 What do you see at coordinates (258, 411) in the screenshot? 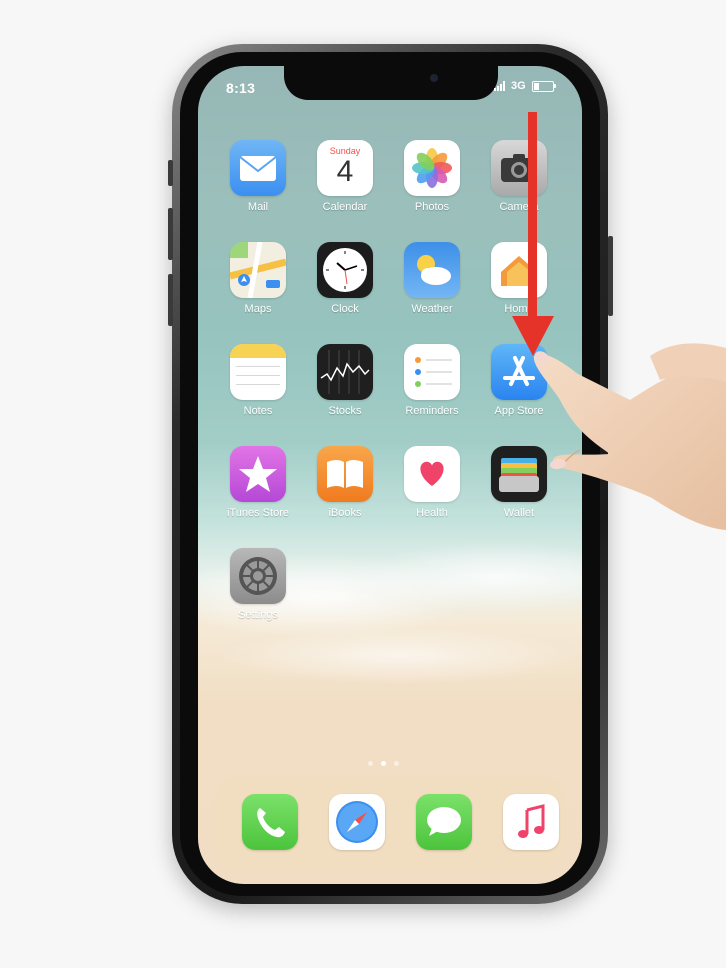
I see `app-label: Notes` at bounding box center [258, 411].